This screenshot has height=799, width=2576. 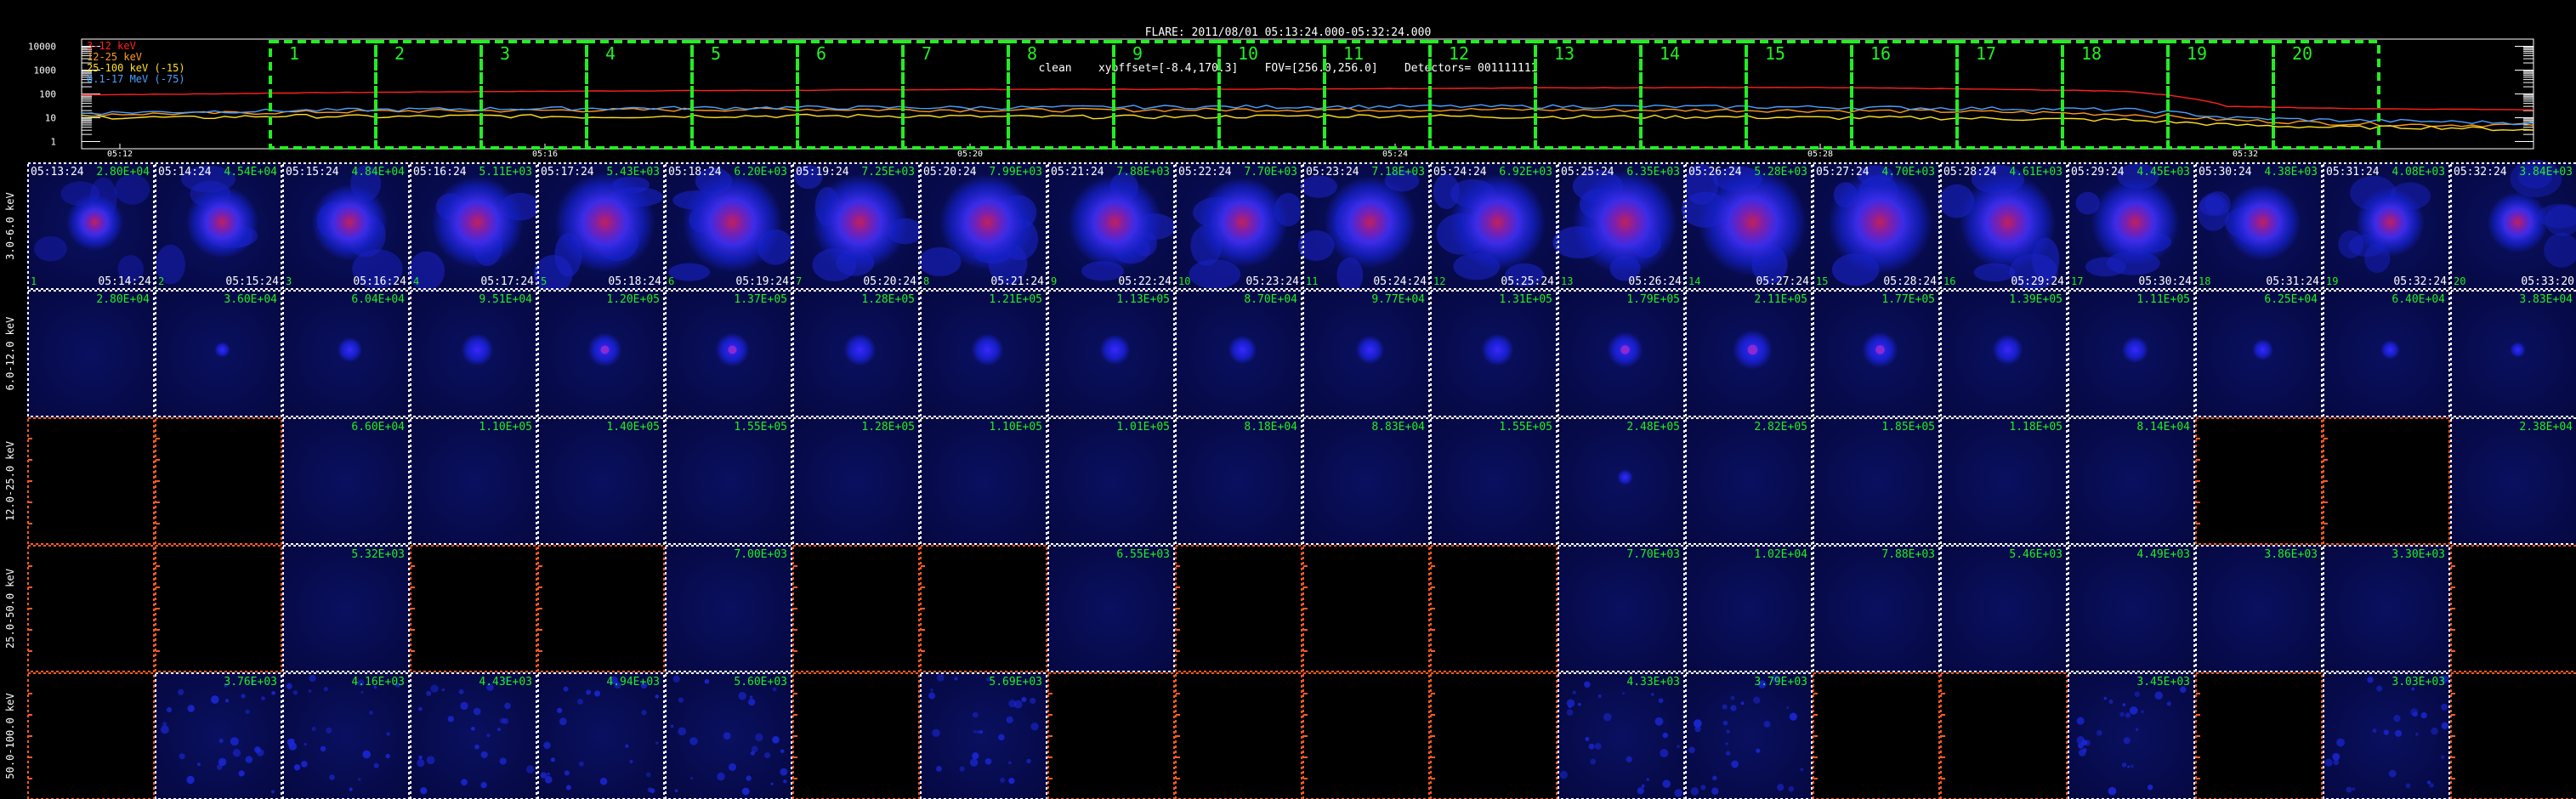 What do you see at coordinates (1494, 481) in the screenshot?
I see `image-panel: 1.55E+05` at bounding box center [1494, 481].